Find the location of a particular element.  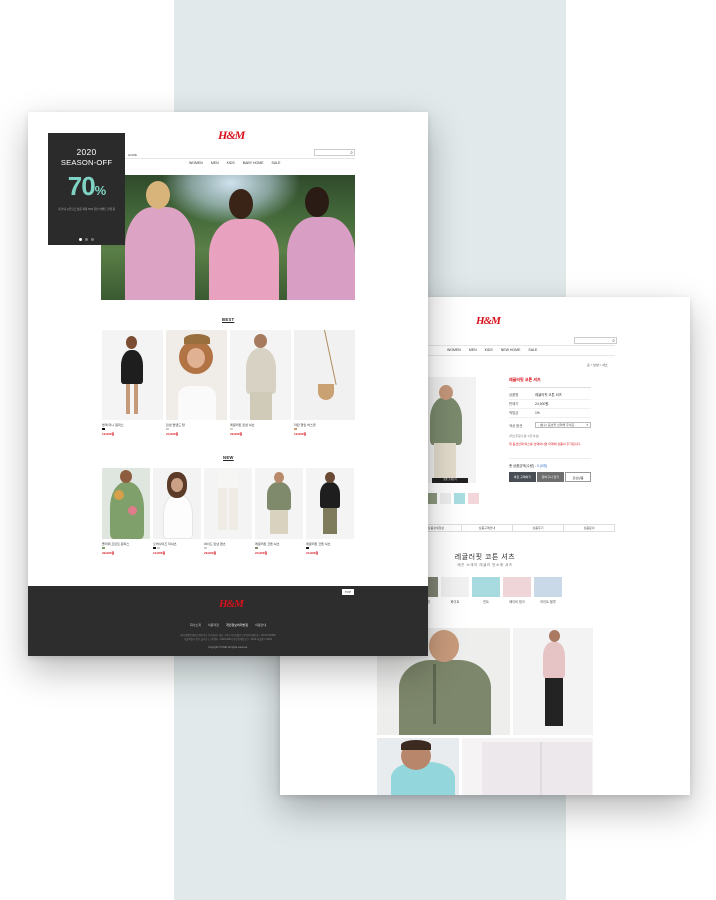

main-nav: WOMEN MEN KIDS BABY HOME SALE is located at coordinates (234, 163).